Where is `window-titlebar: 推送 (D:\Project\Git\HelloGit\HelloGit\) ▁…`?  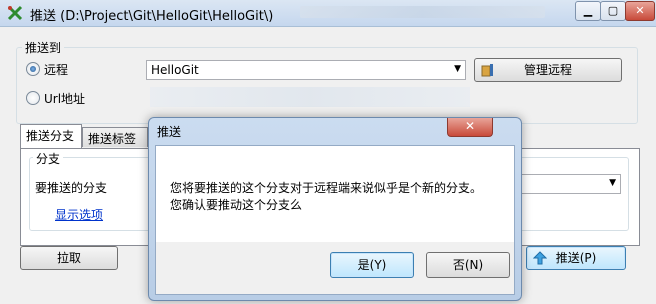 window-titlebar: 推送 (D:\Project\Git\HelloGit\HelloGit\) ▁… is located at coordinates (328, 13).